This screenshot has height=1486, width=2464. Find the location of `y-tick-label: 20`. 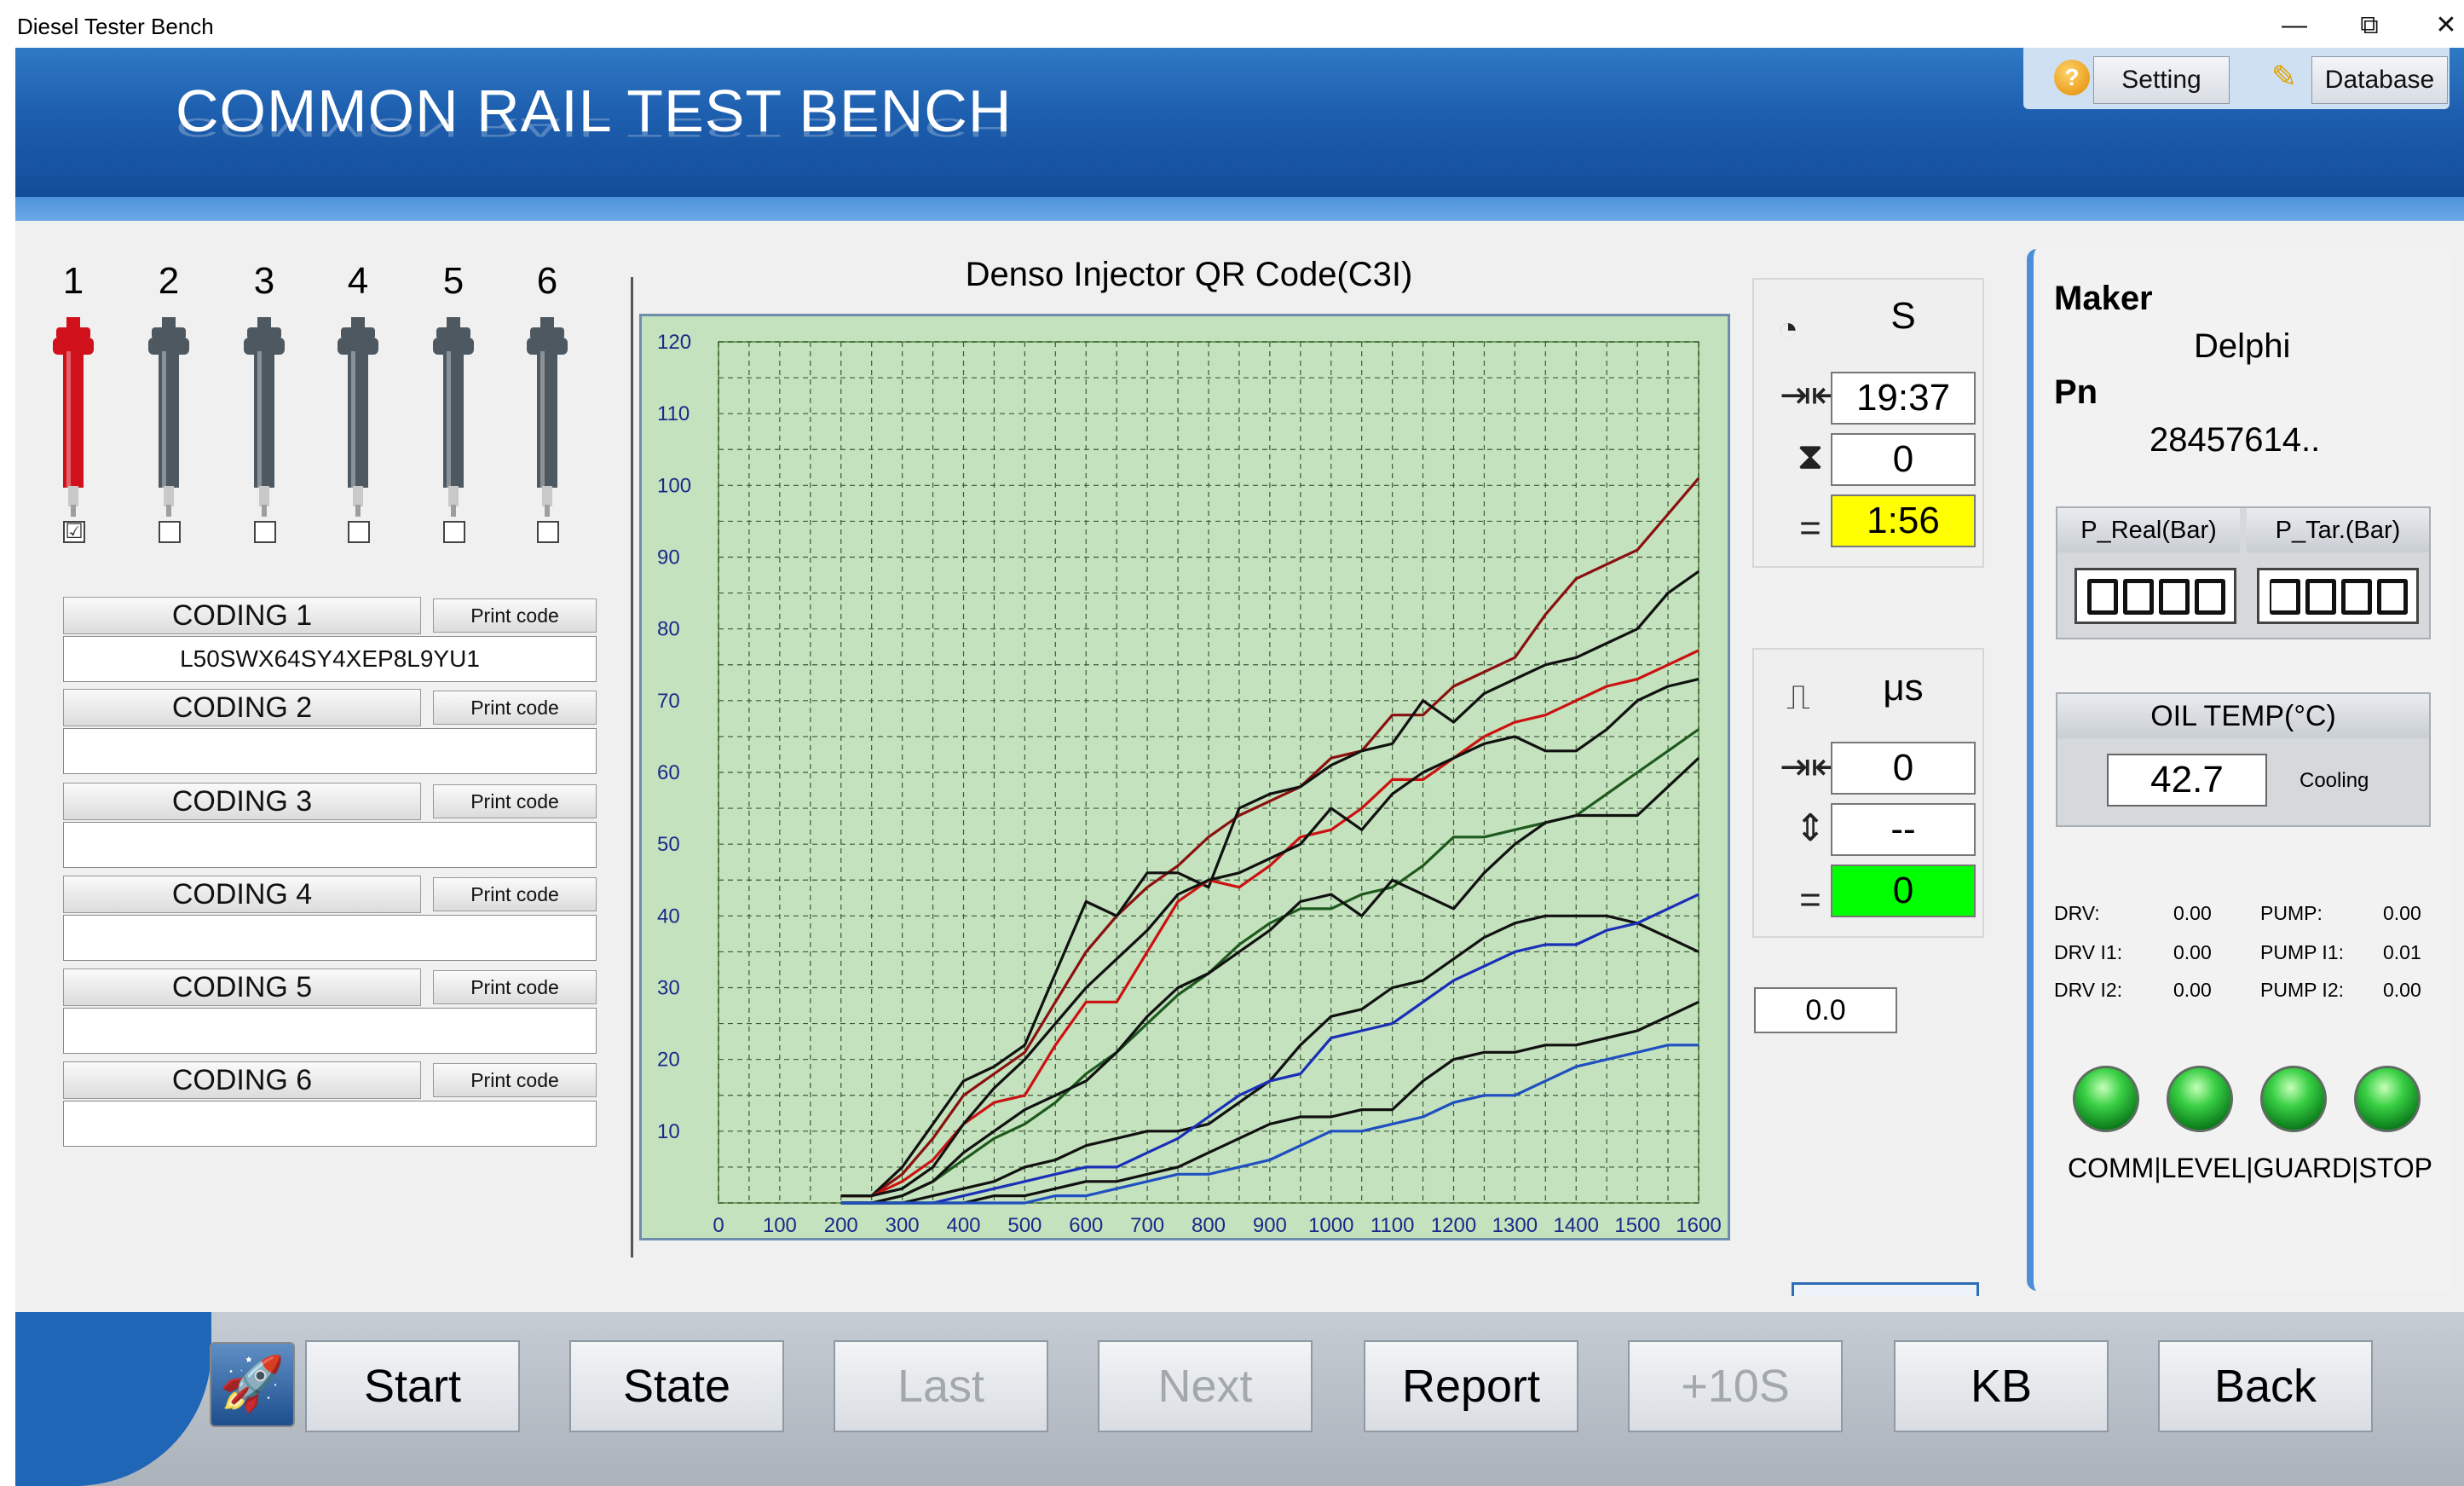

y-tick-label: 20 is located at coordinates (668, 1060).